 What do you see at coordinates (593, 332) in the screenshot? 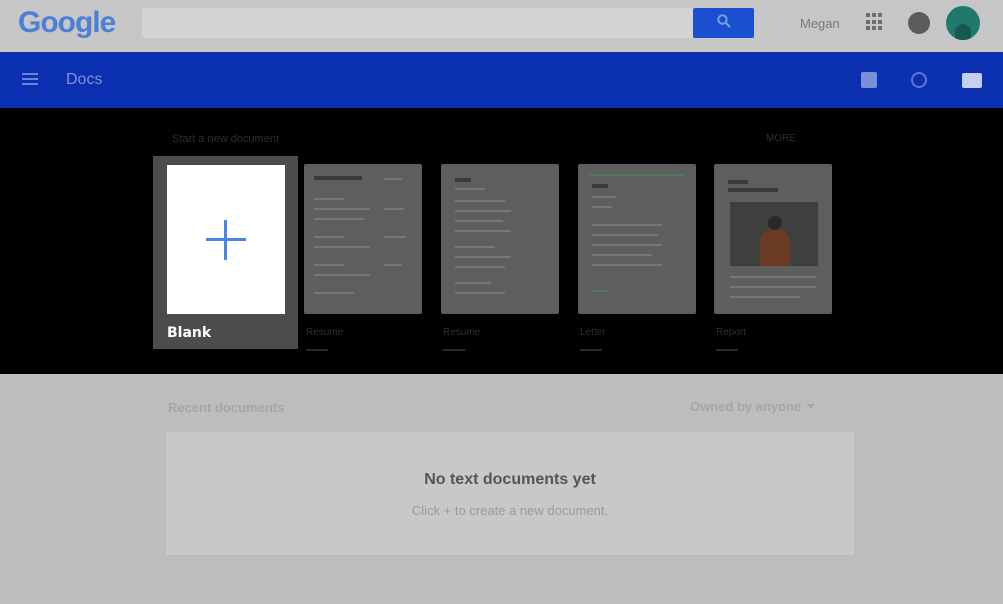
I see `template-name: Letter` at bounding box center [593, 332].